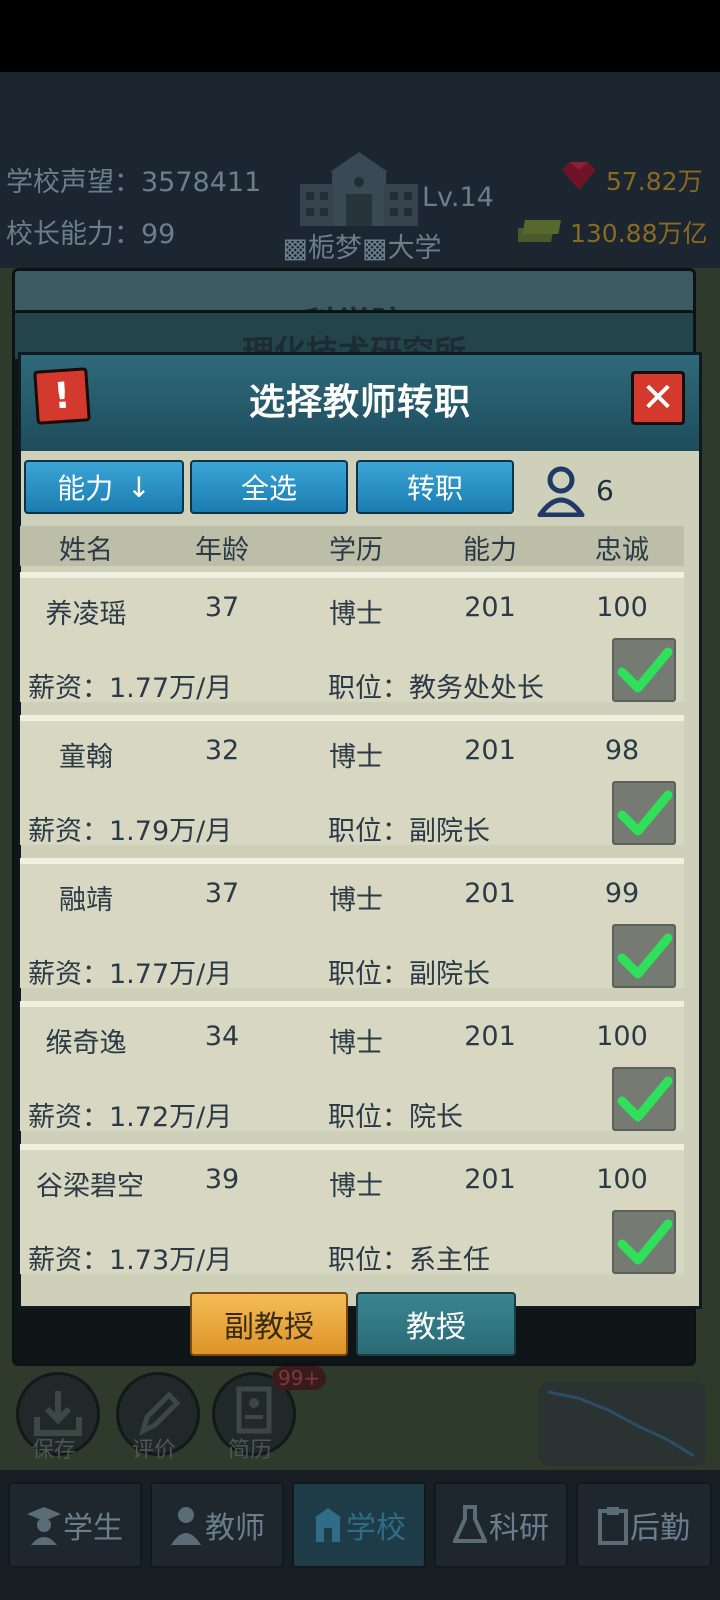 This screenshot has width=720, height=1600. What do you see at coordinates (222, 1036) in the screenshot?
I see `teacher-age: 34` at bounding box center [222, 1036].